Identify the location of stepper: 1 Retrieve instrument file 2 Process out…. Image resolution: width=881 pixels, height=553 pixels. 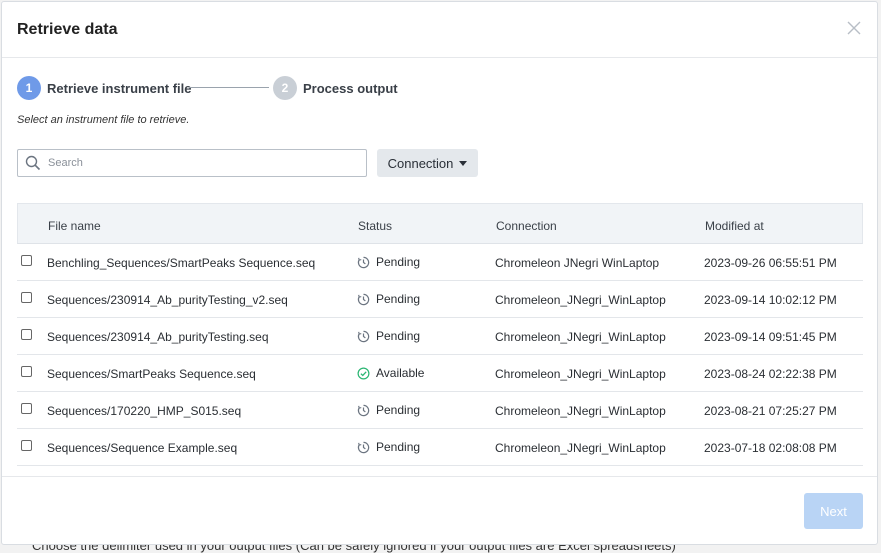
(267, 88).